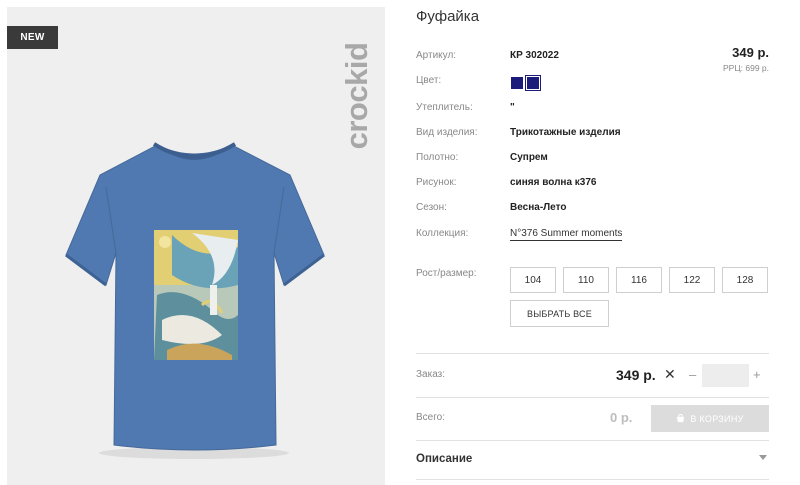  Describe the element at coordinates (757, 374) in the screenshot. I see `increase-quantity-button: +` at that location.